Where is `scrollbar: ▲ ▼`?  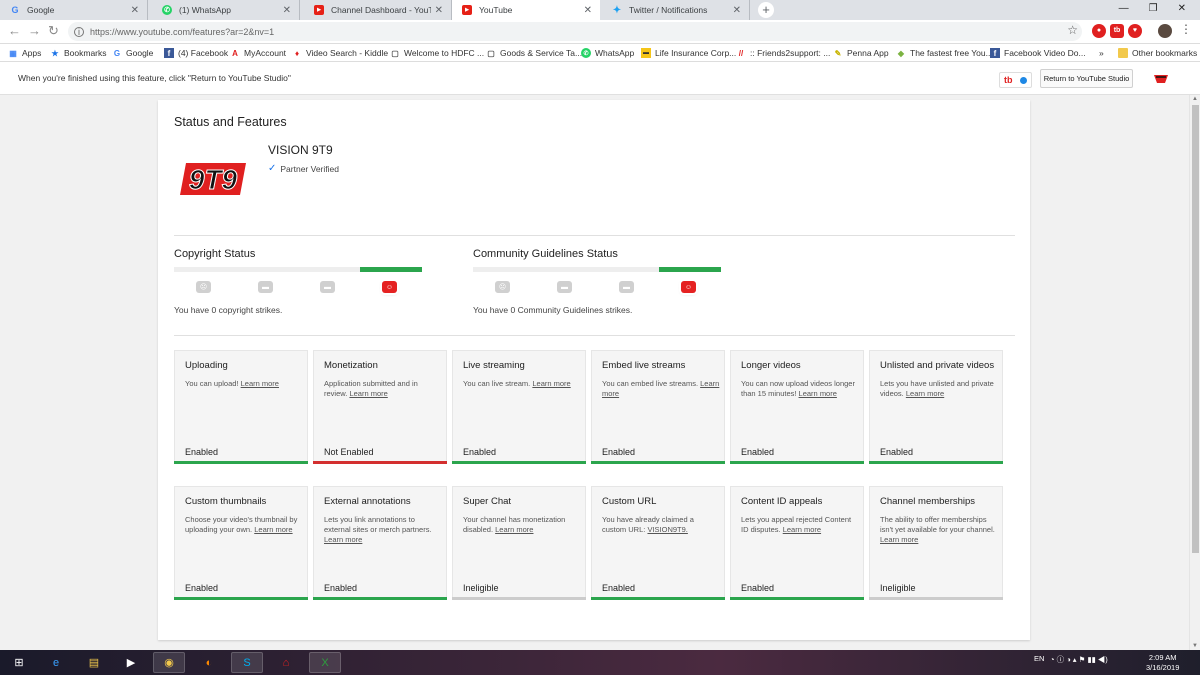 scrollbar: ▲ ▼ is located at coordinates (1194, 372).